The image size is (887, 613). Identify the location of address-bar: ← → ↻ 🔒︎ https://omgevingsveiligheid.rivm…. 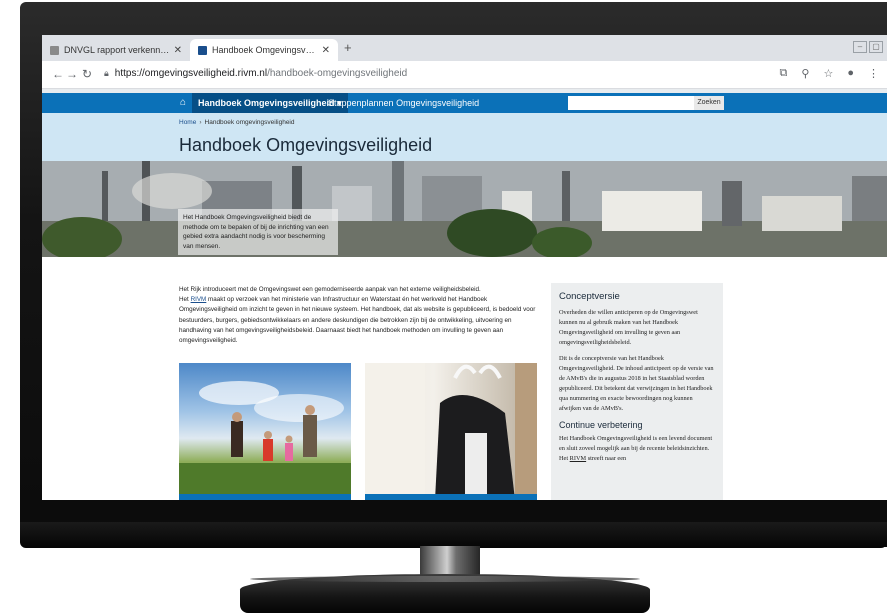
(464, 75).